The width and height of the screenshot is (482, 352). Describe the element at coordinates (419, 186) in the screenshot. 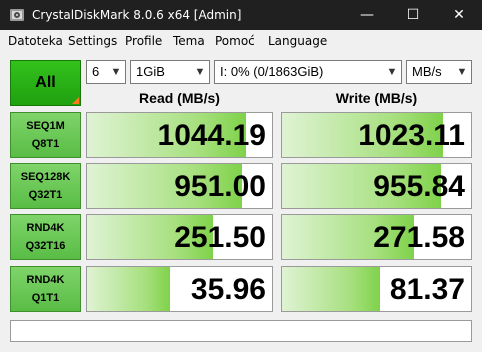

I see `write-result-value: 955.84` at that location.